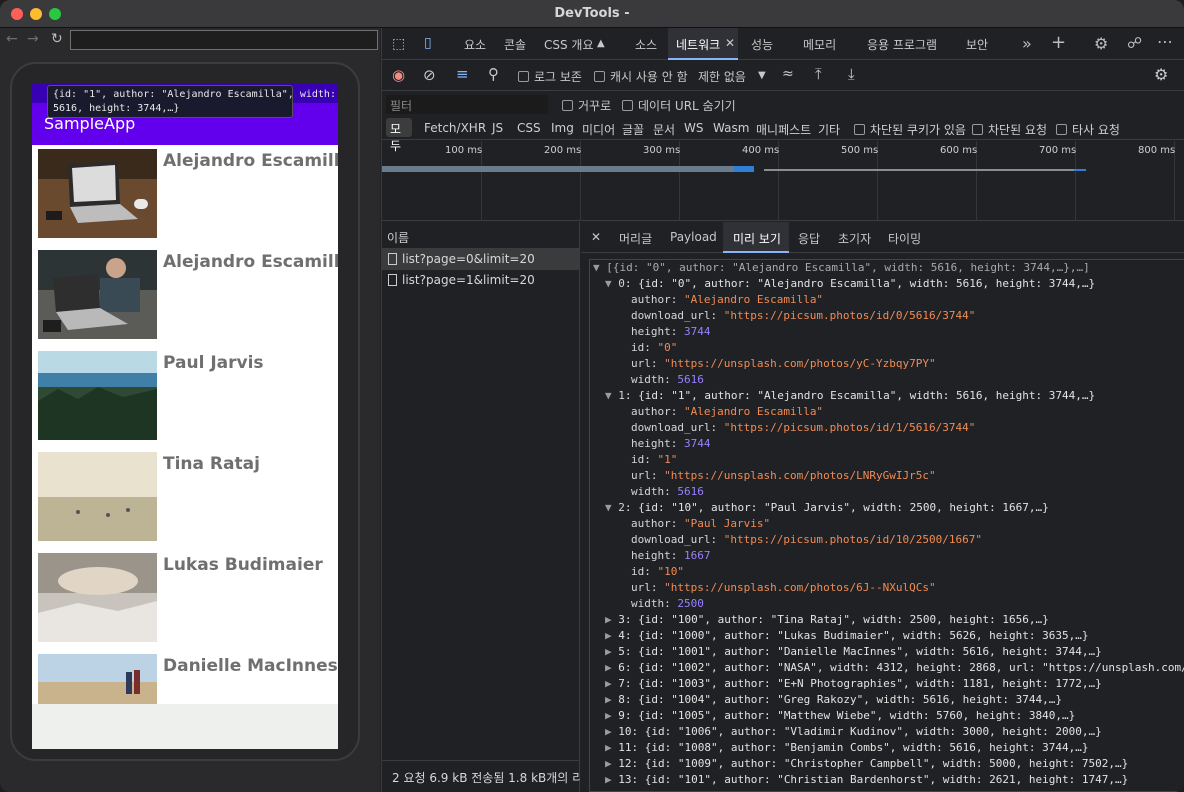 This screenshot has width=1184, height=792. What do you see at coordinates (598, 129) in the screenshot?
I see `type-media-button: 미디어` at bounding box center [598, 129].